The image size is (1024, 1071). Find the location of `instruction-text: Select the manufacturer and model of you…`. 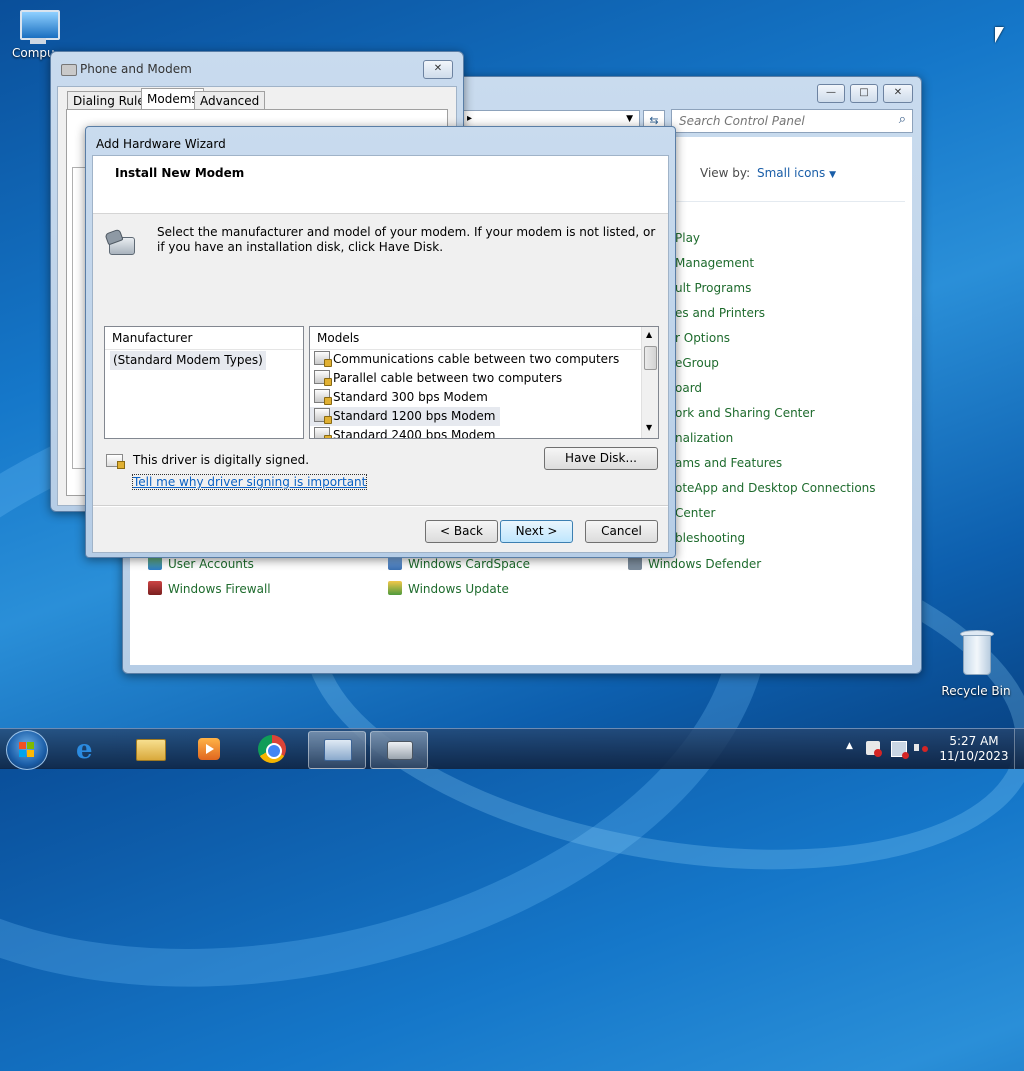

instruction-text: Select the manufacturer and model of you… is located at coordinates (406, 239).